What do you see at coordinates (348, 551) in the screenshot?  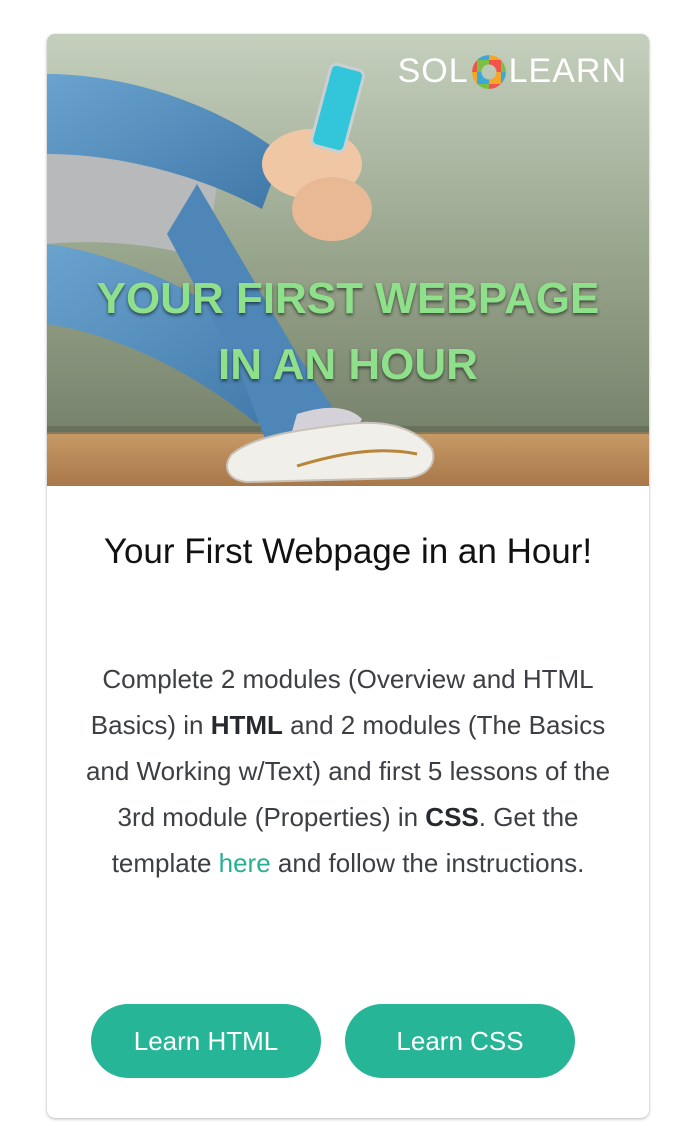 I see `card-title: Your First Webpage in an Hour!` at bounding box center [348, 551].